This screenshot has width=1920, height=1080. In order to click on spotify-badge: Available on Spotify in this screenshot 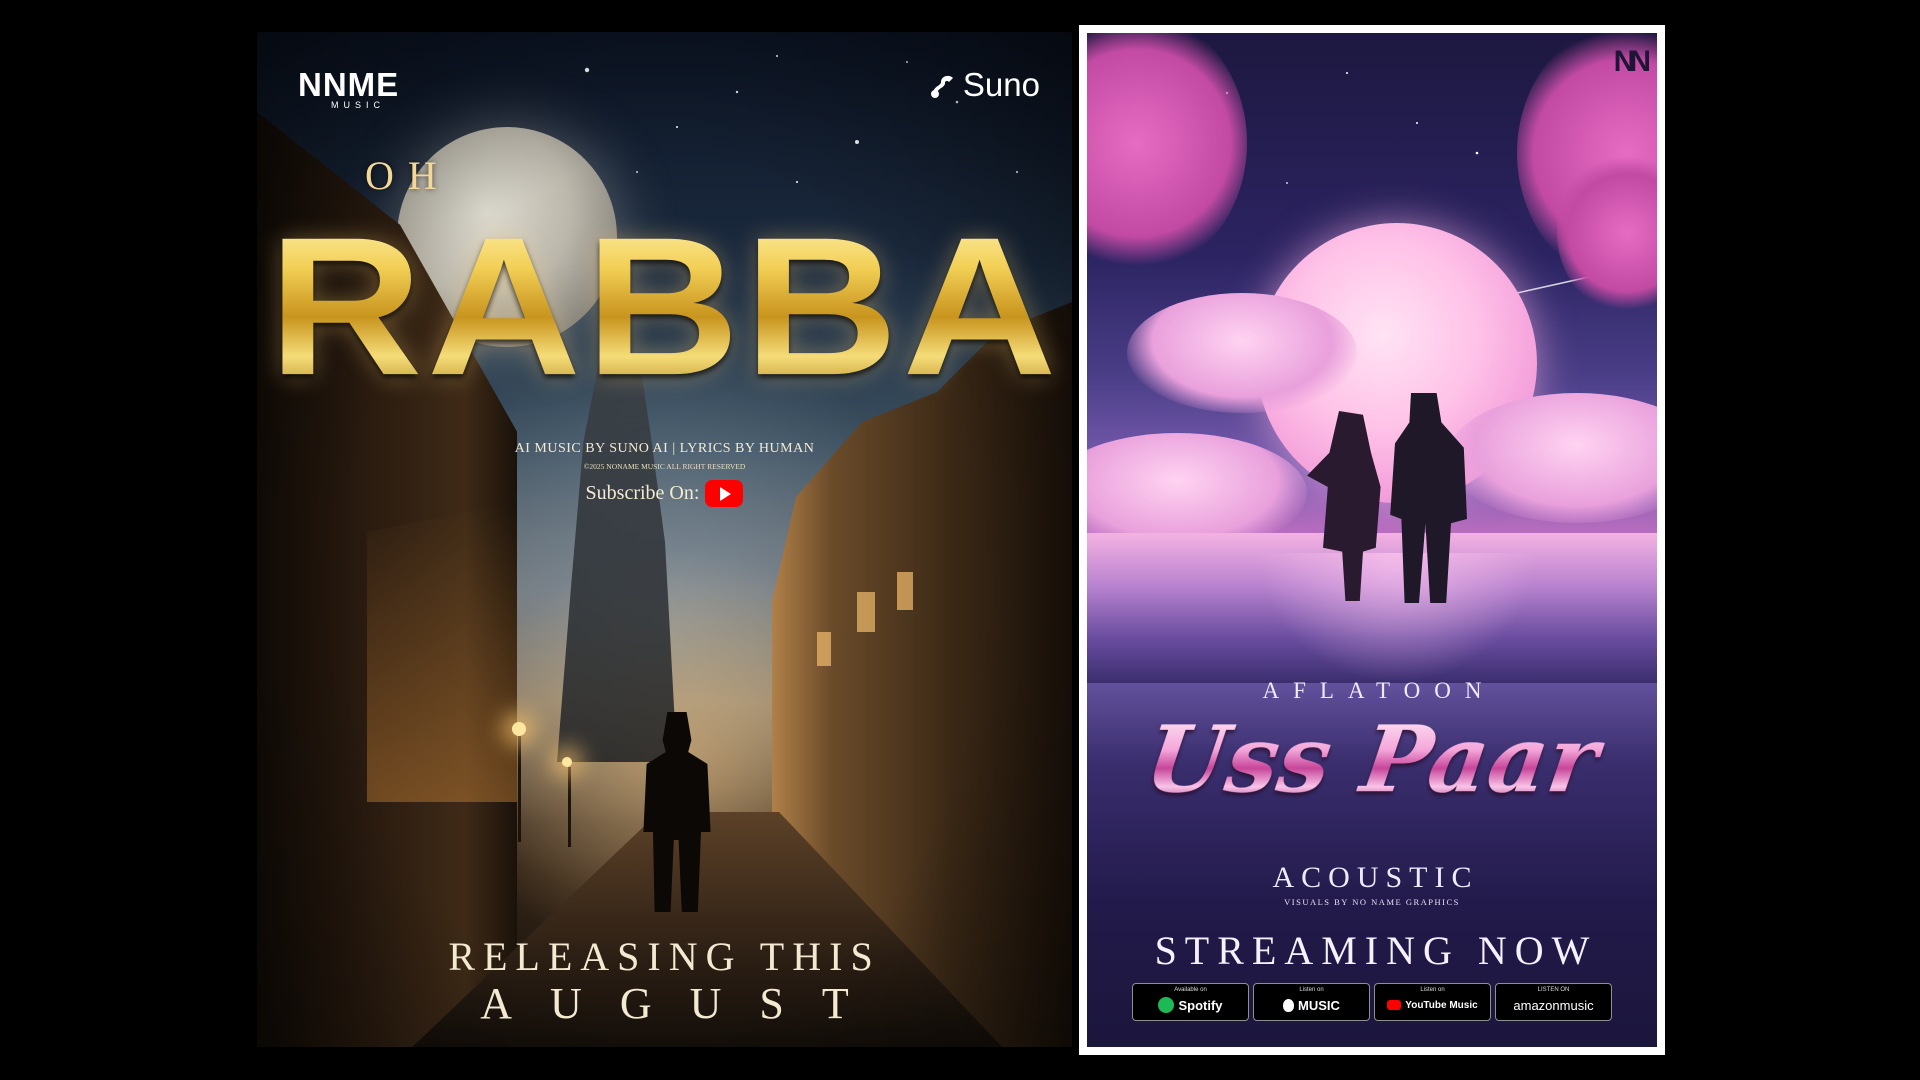, I will do `click(1190, 1002)`.